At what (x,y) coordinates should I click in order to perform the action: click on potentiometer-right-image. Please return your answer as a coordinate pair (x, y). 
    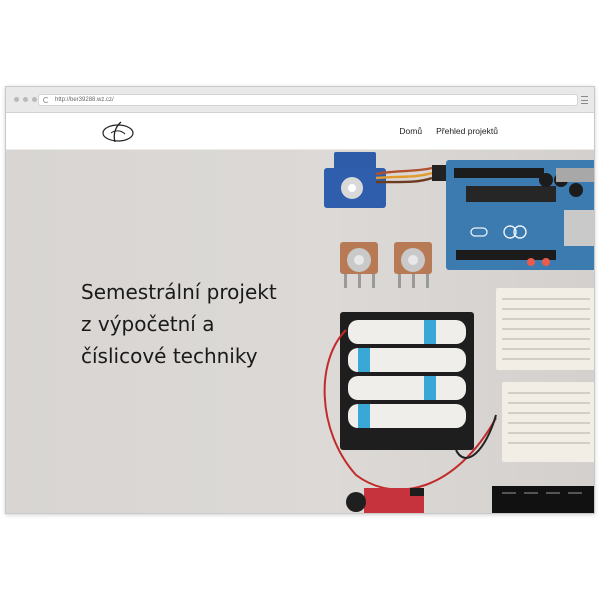
    Looking at the image, I should click on (413, 265).